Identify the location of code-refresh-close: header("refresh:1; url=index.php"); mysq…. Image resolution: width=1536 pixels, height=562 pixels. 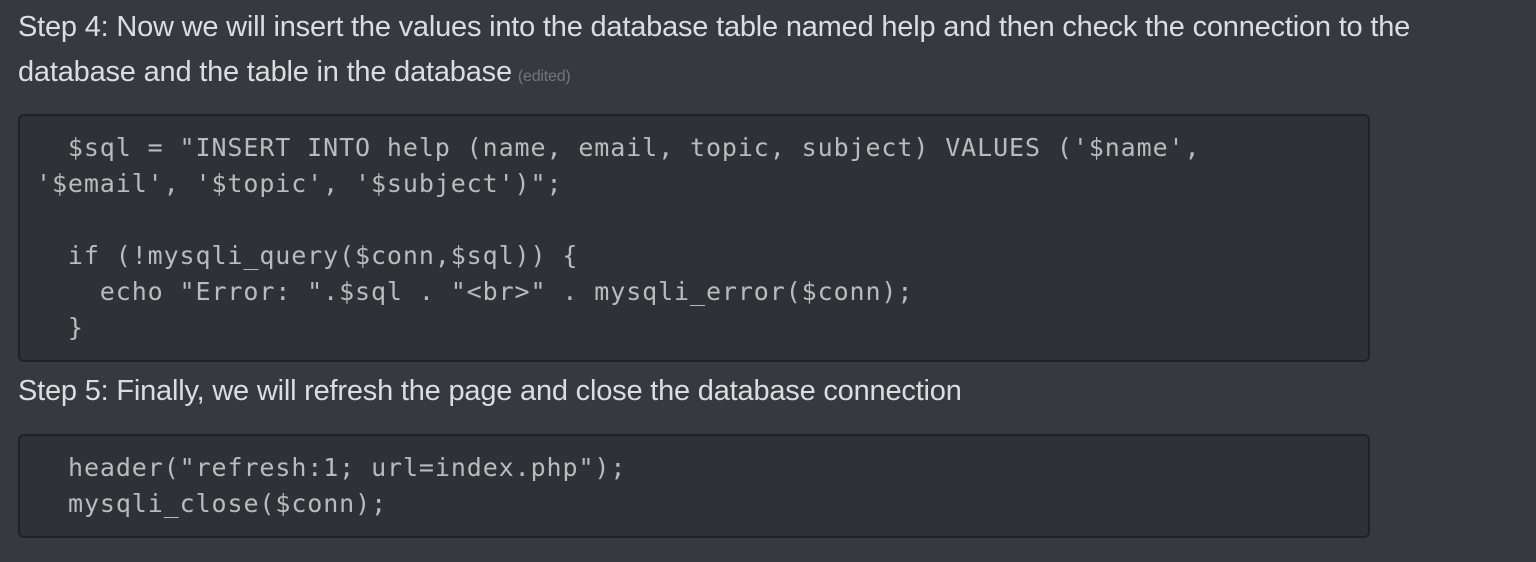
(347, 486).